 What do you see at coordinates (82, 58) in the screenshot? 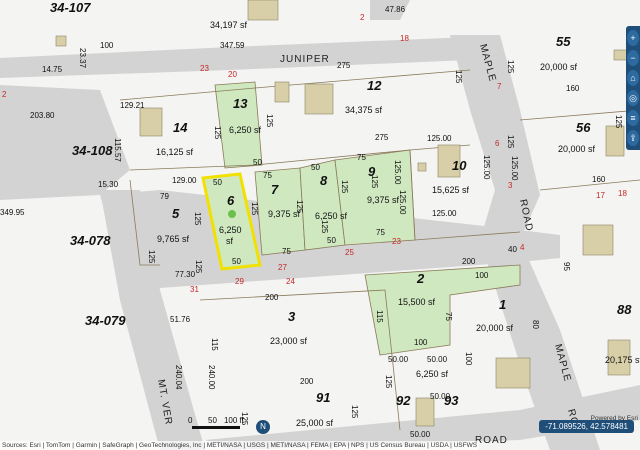
I see `dim-23-37: 23.37` at bounding box center [82, 58].